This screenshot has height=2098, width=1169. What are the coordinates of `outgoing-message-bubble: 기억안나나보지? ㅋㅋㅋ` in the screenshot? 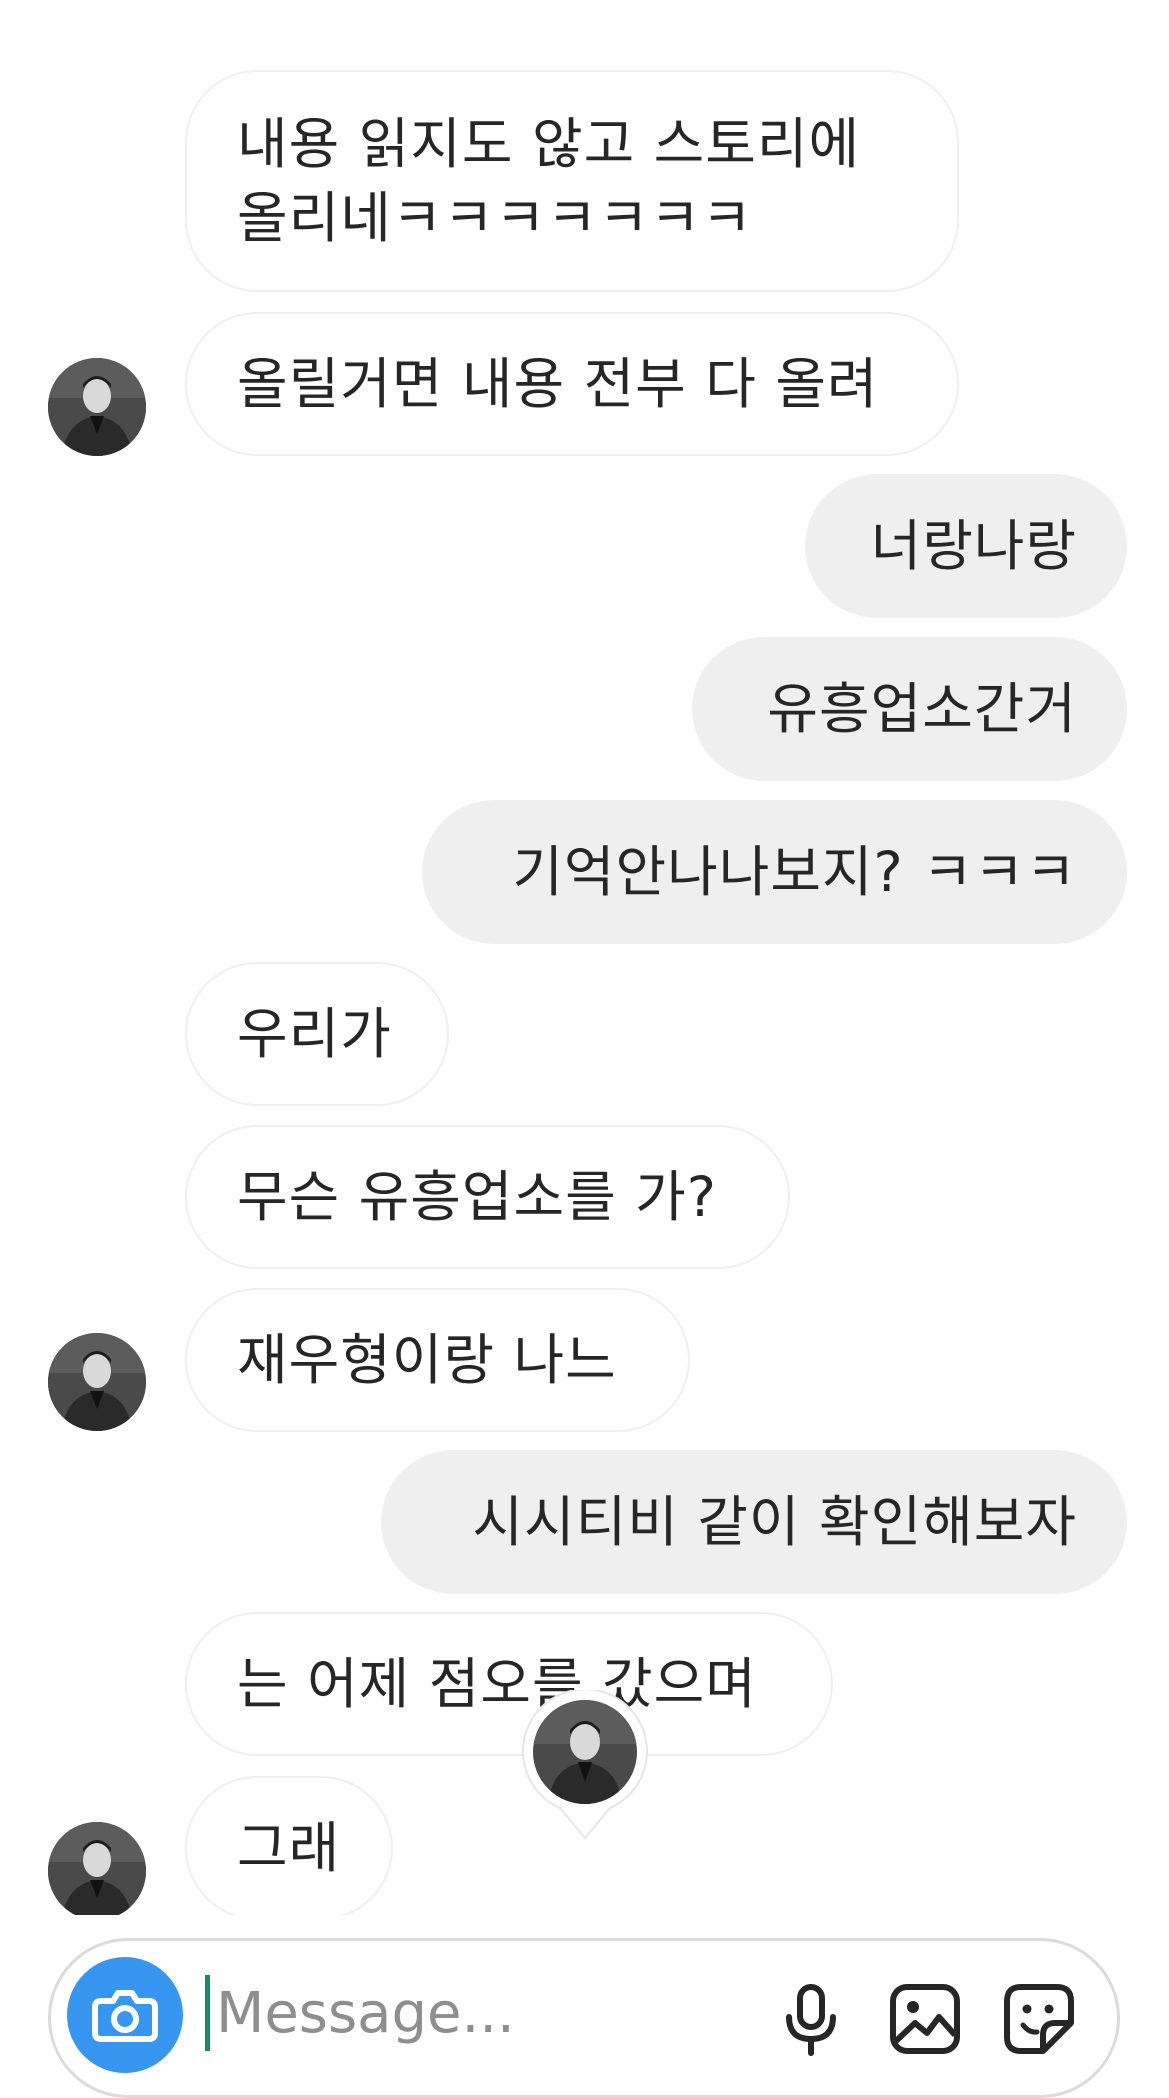 It's located at (774, 872).